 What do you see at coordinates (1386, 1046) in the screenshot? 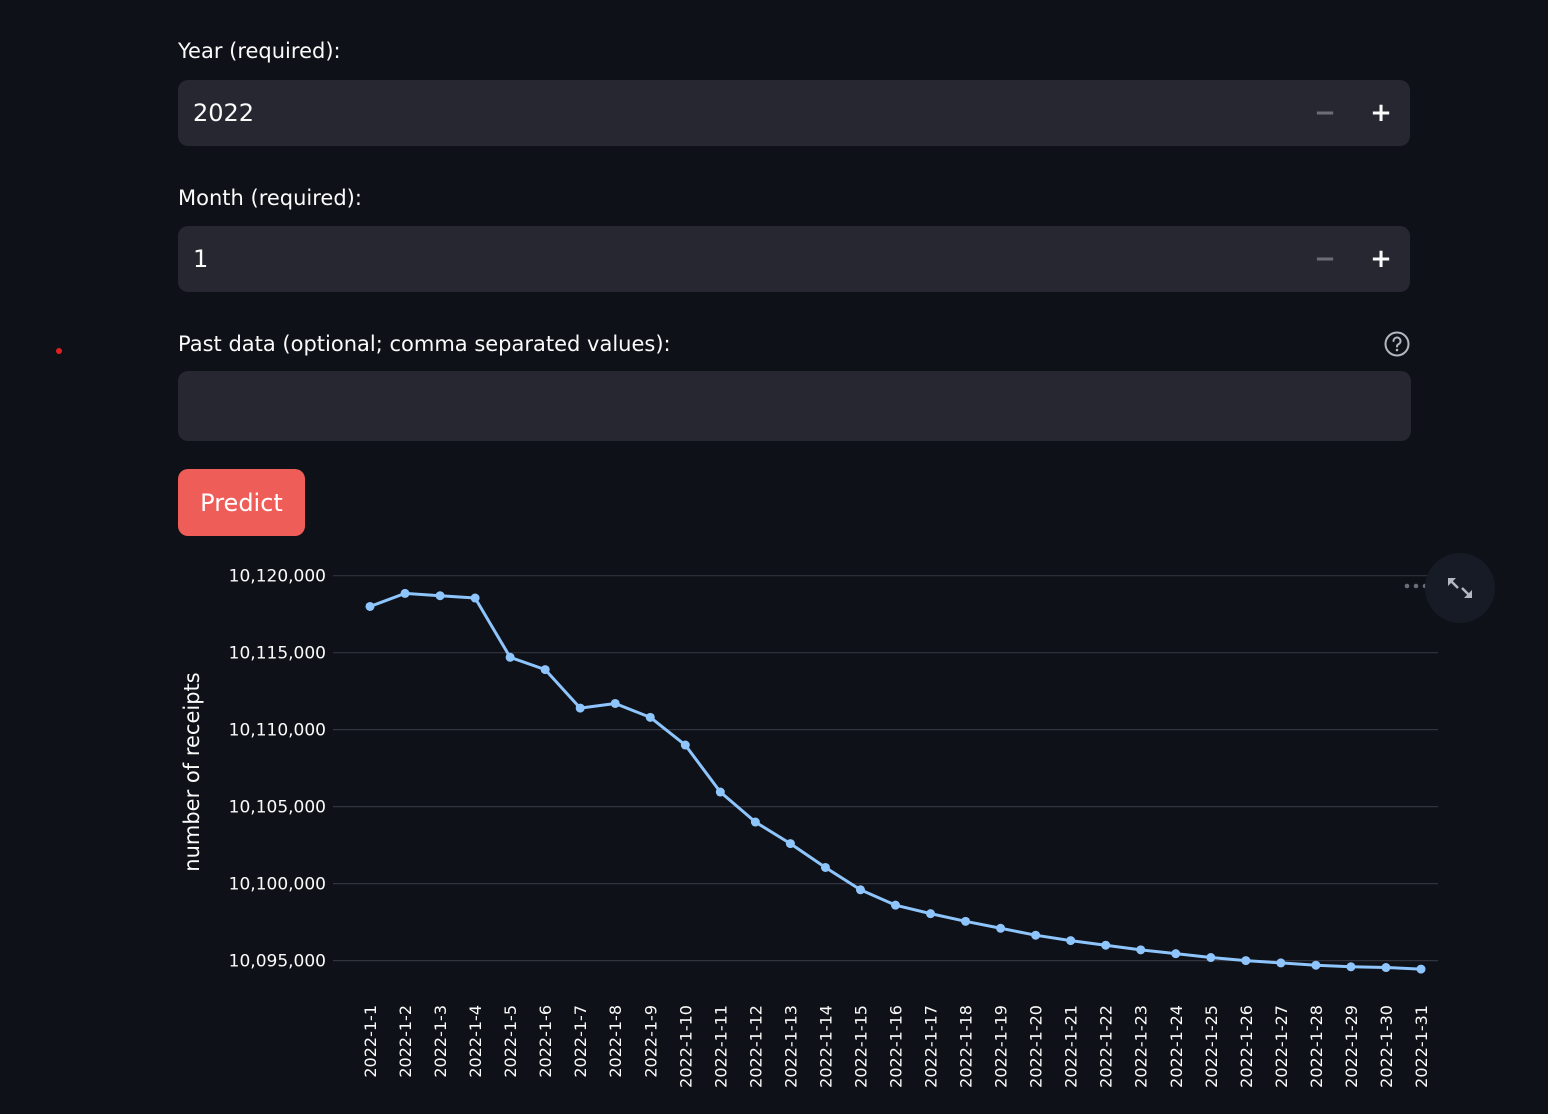
I see `x-tick-label: 2022-1-30` at bounding box center [1386, 1046].